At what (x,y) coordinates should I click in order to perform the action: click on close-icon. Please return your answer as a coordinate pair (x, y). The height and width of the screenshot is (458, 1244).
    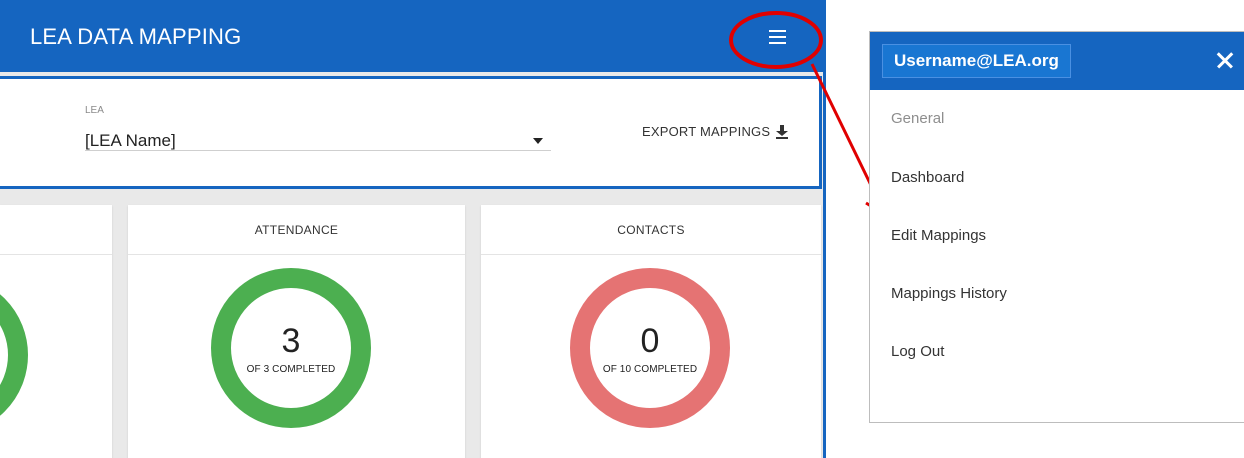
    Looking at the image, I should click on (1224, 60).